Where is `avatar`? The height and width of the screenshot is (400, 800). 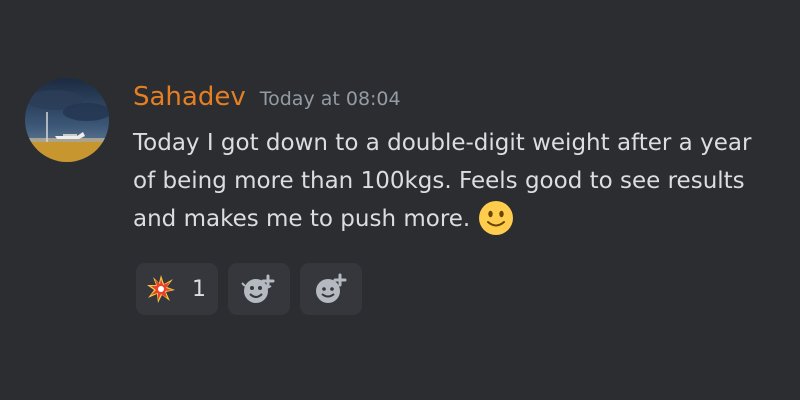
avatar is located at coordinates (67, 120).